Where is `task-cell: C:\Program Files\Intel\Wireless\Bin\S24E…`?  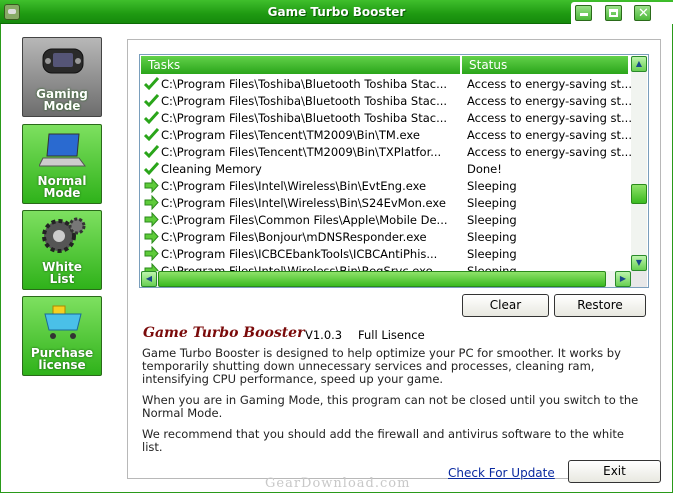
task-cell: C:\Program Files\Intel\Wireless\Bin\S24E… is located at coordinates (303, 203).